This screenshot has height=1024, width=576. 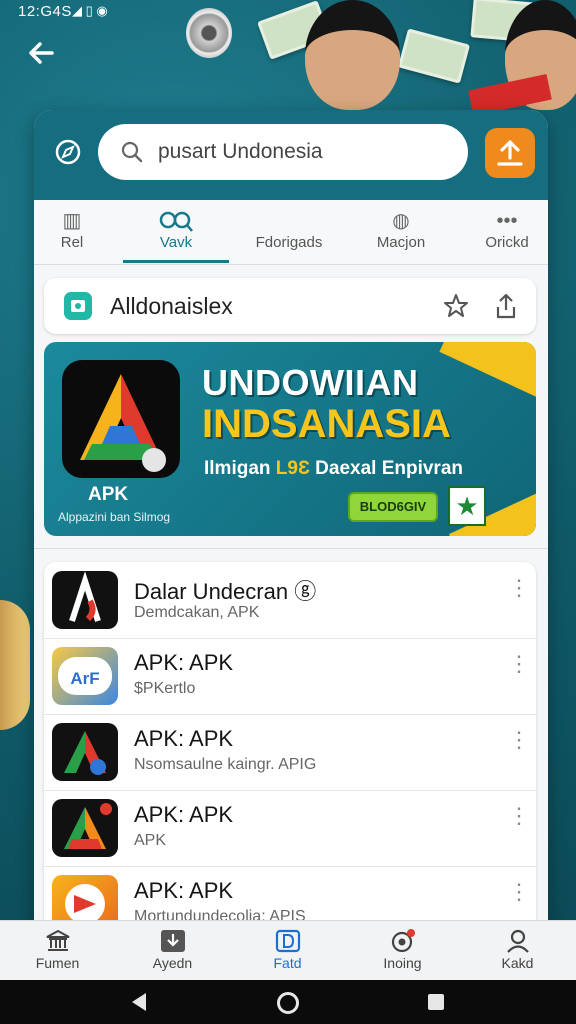 I want to click on banner-headline-secondary: INDSANASIA, so click(x=326, y=424).